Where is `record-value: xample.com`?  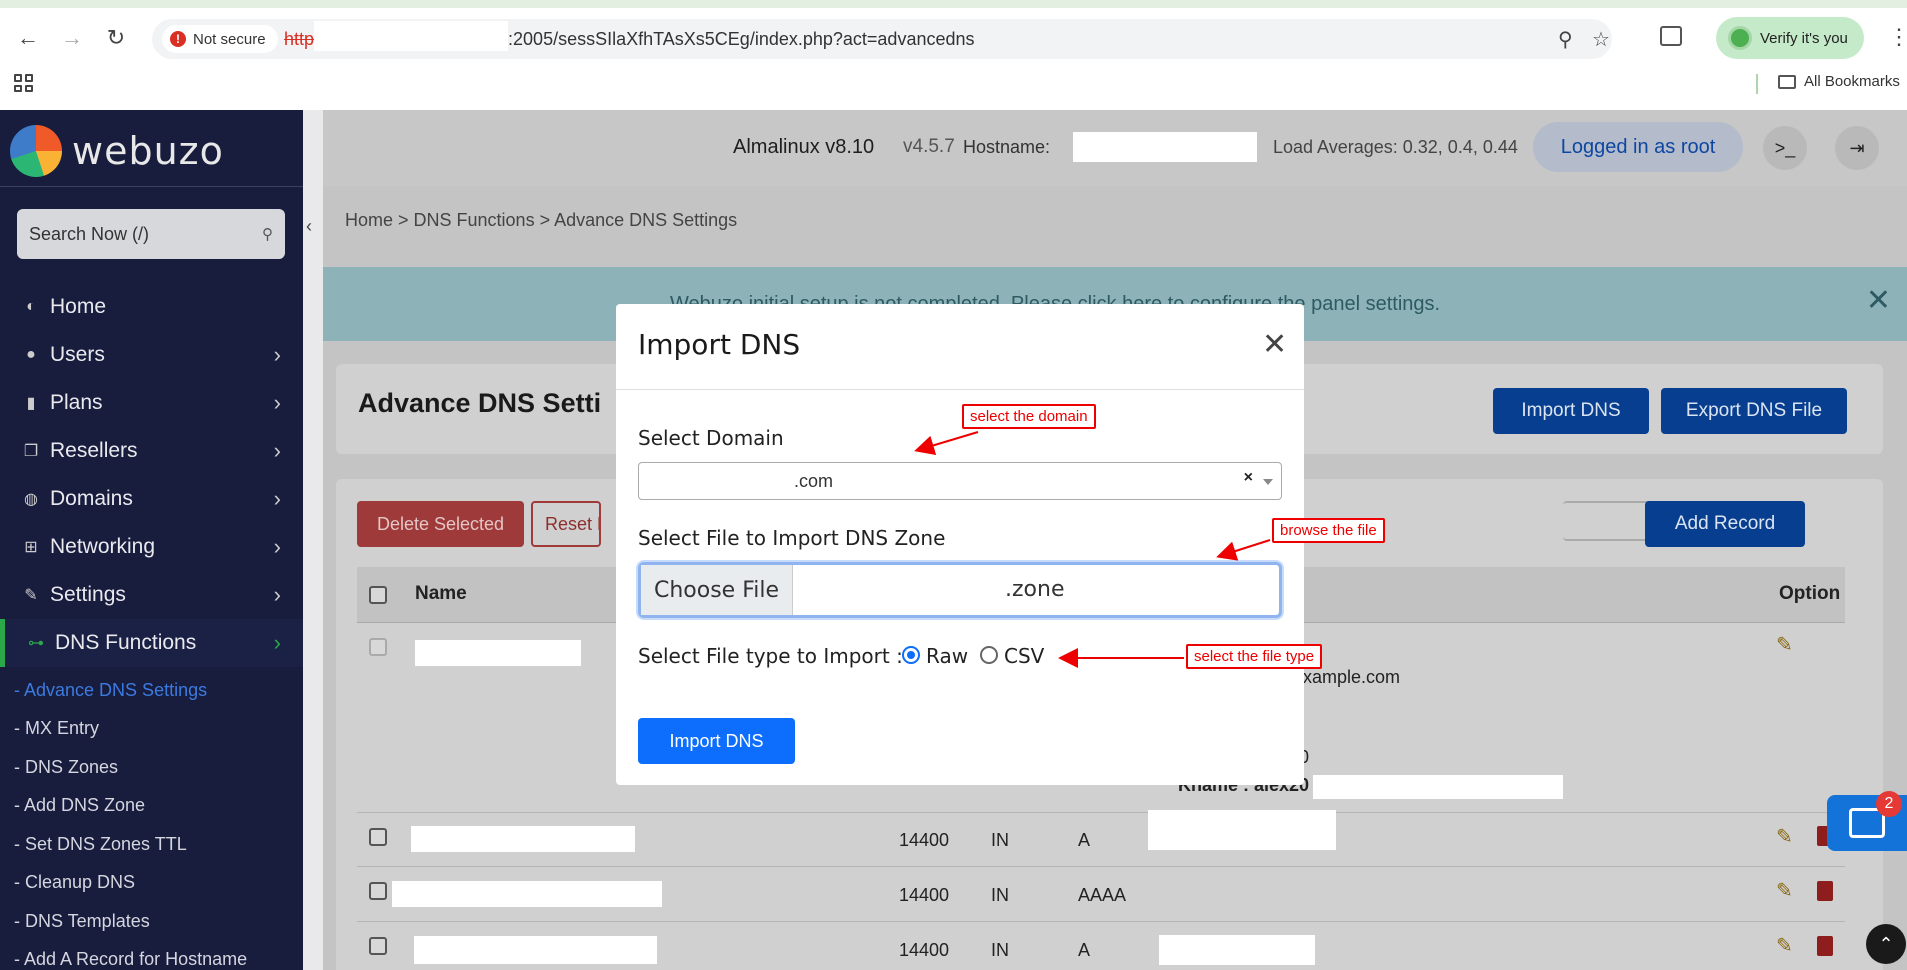
record-value: xample.com is located at coordinates (1352, 677).